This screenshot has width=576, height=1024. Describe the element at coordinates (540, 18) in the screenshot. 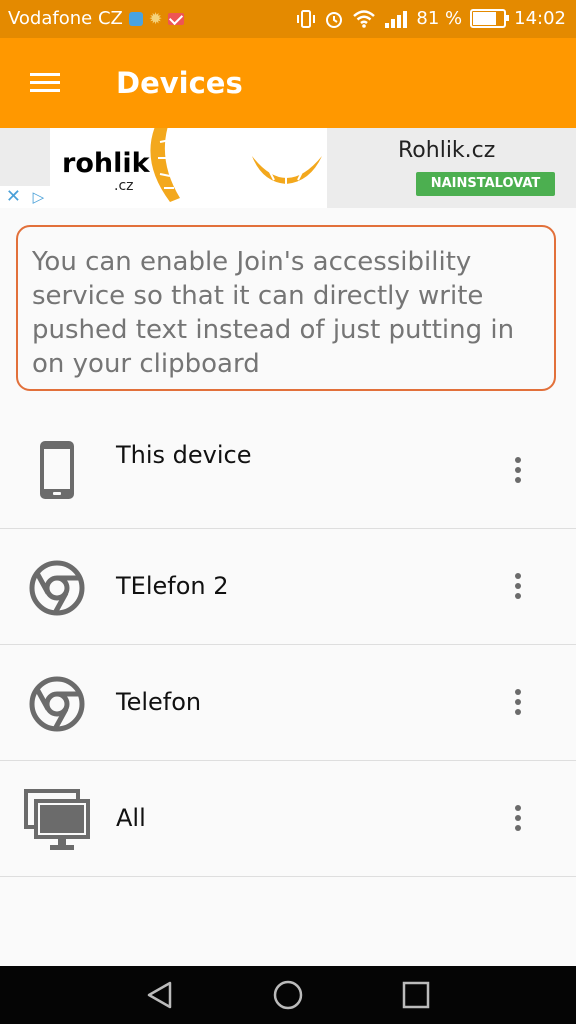

I see `clock: 14:02` at that location.